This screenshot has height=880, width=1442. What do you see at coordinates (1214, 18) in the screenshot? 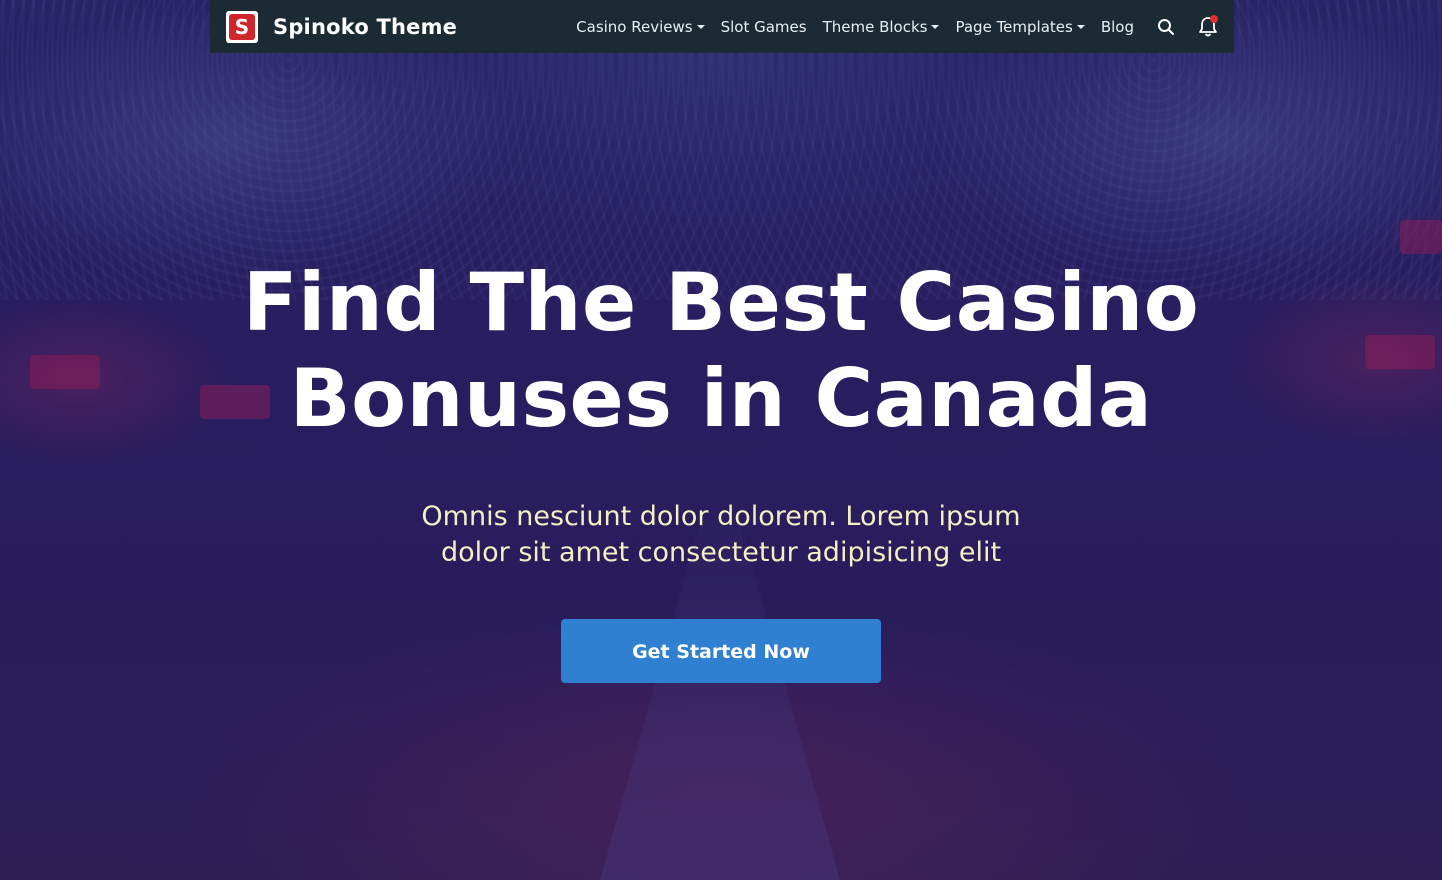
I see `notification-dot` at bounding box center [1214, 18].